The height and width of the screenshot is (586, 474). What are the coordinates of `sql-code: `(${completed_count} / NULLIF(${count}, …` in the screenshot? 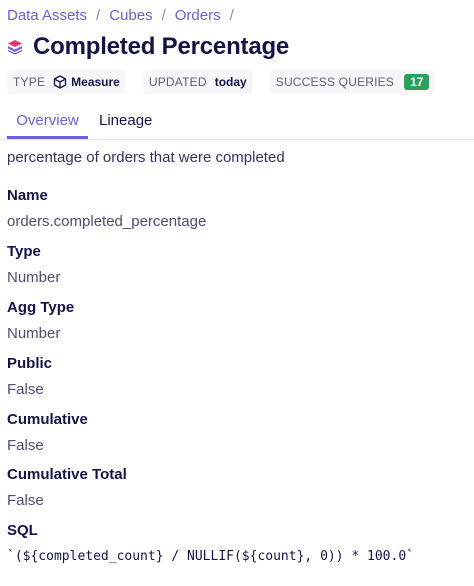 It's located at (210, 556).